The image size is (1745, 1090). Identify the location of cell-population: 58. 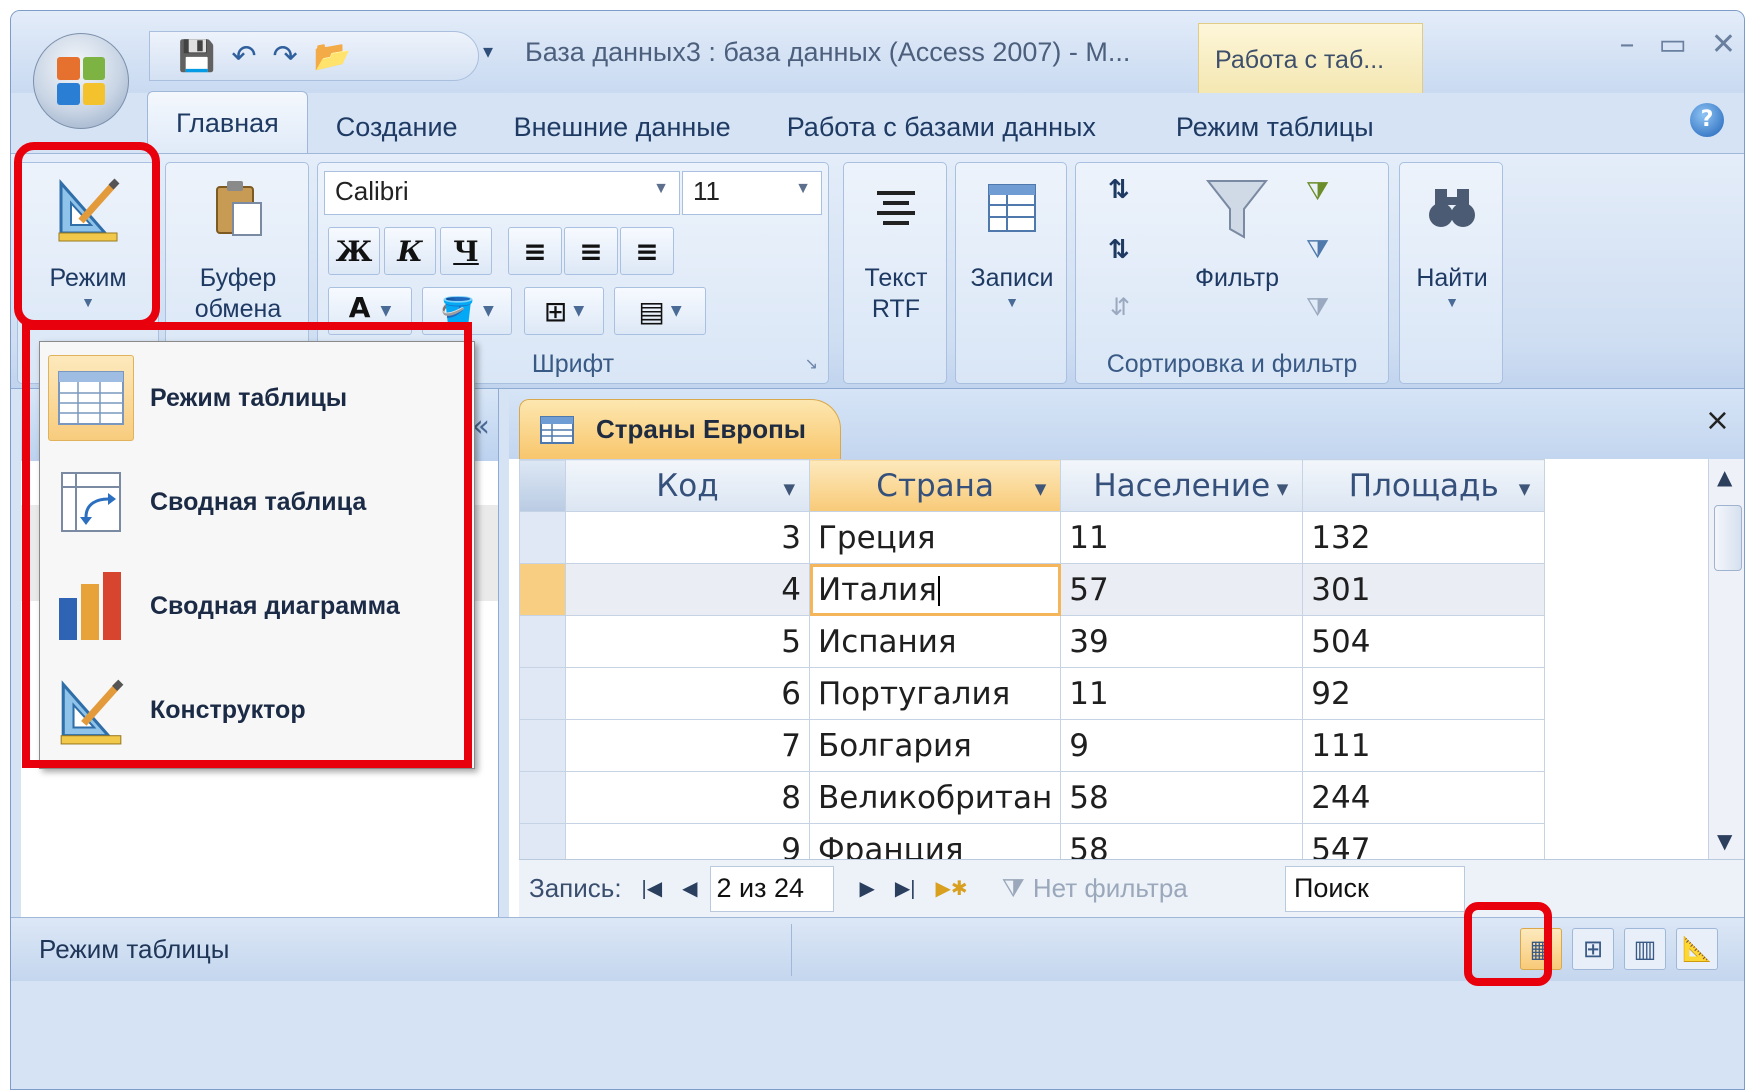
(1182, 797).